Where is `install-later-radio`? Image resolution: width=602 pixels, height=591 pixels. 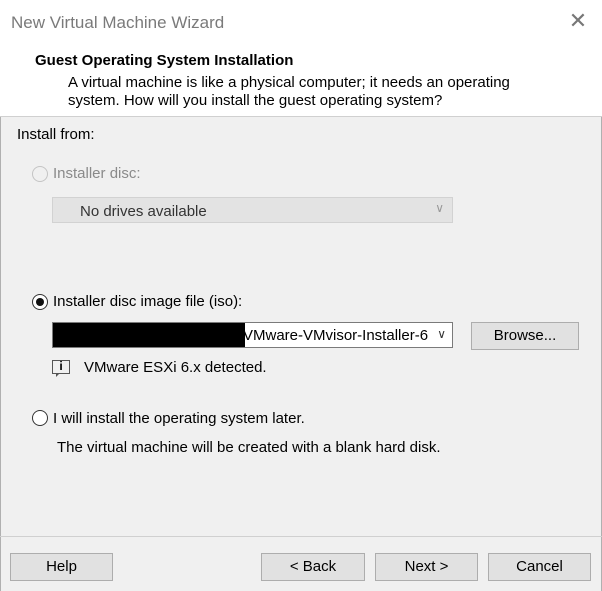
install-later-radio is located at coordinates (40, 418).